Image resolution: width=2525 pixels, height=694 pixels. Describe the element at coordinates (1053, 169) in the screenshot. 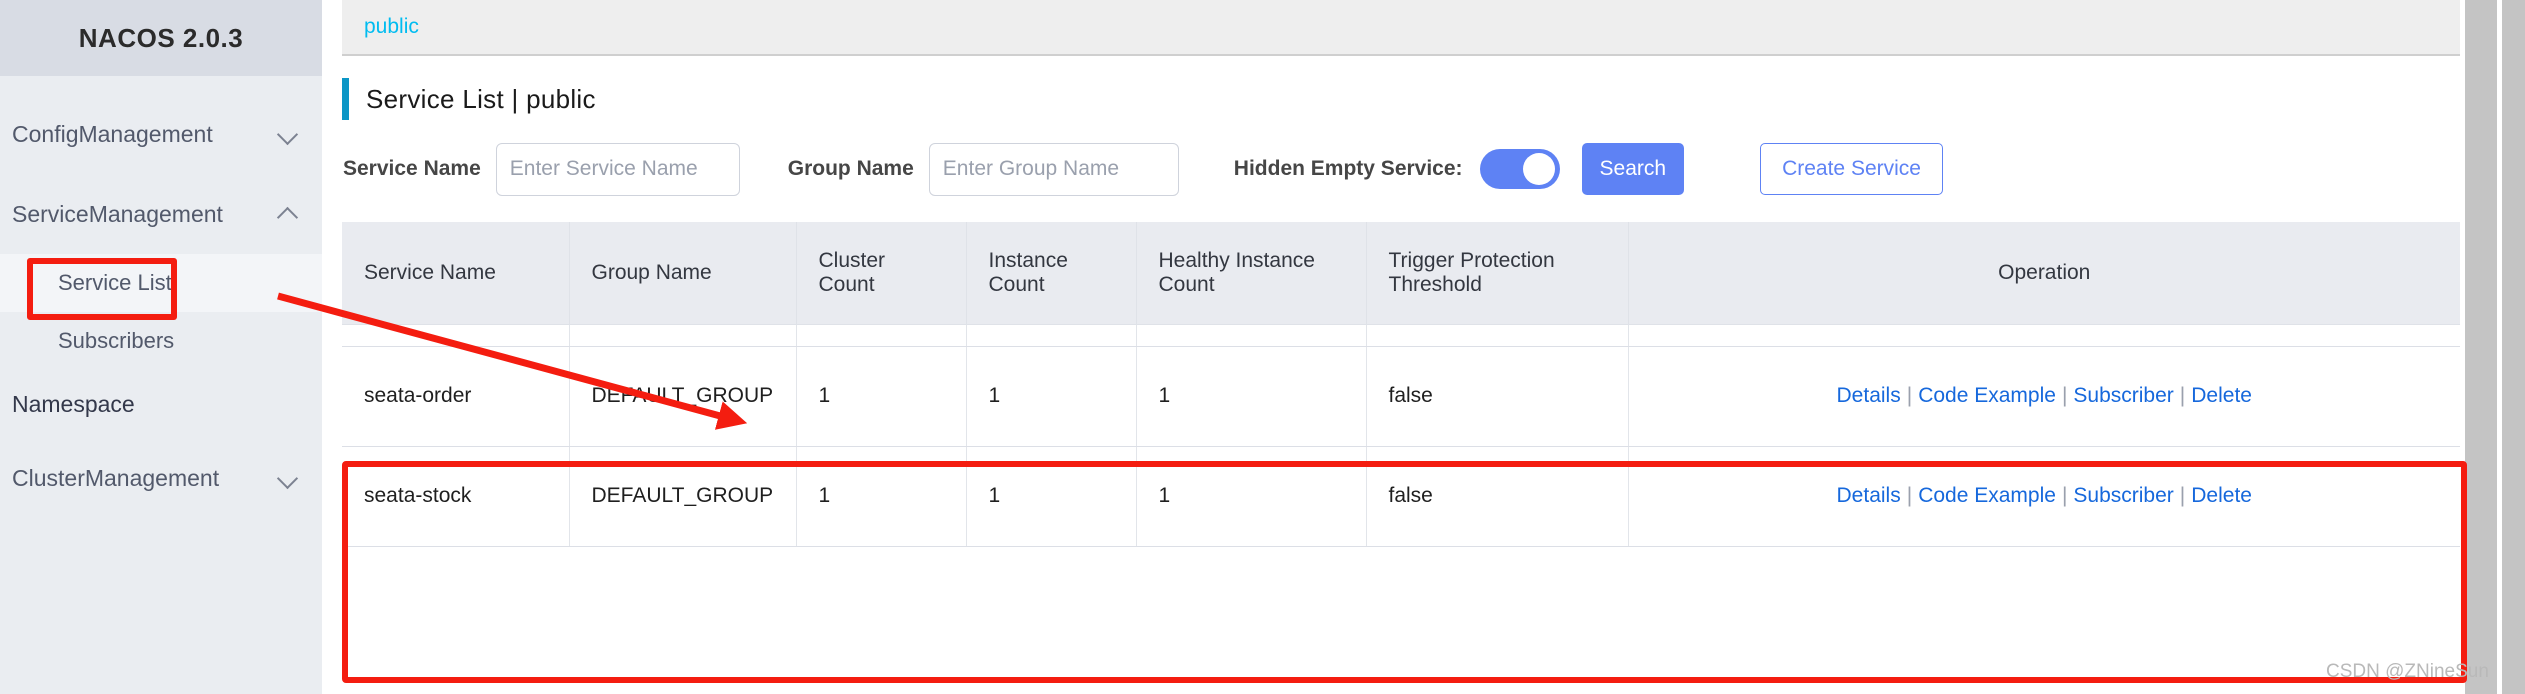

I see `search-group-name-input` at that location.